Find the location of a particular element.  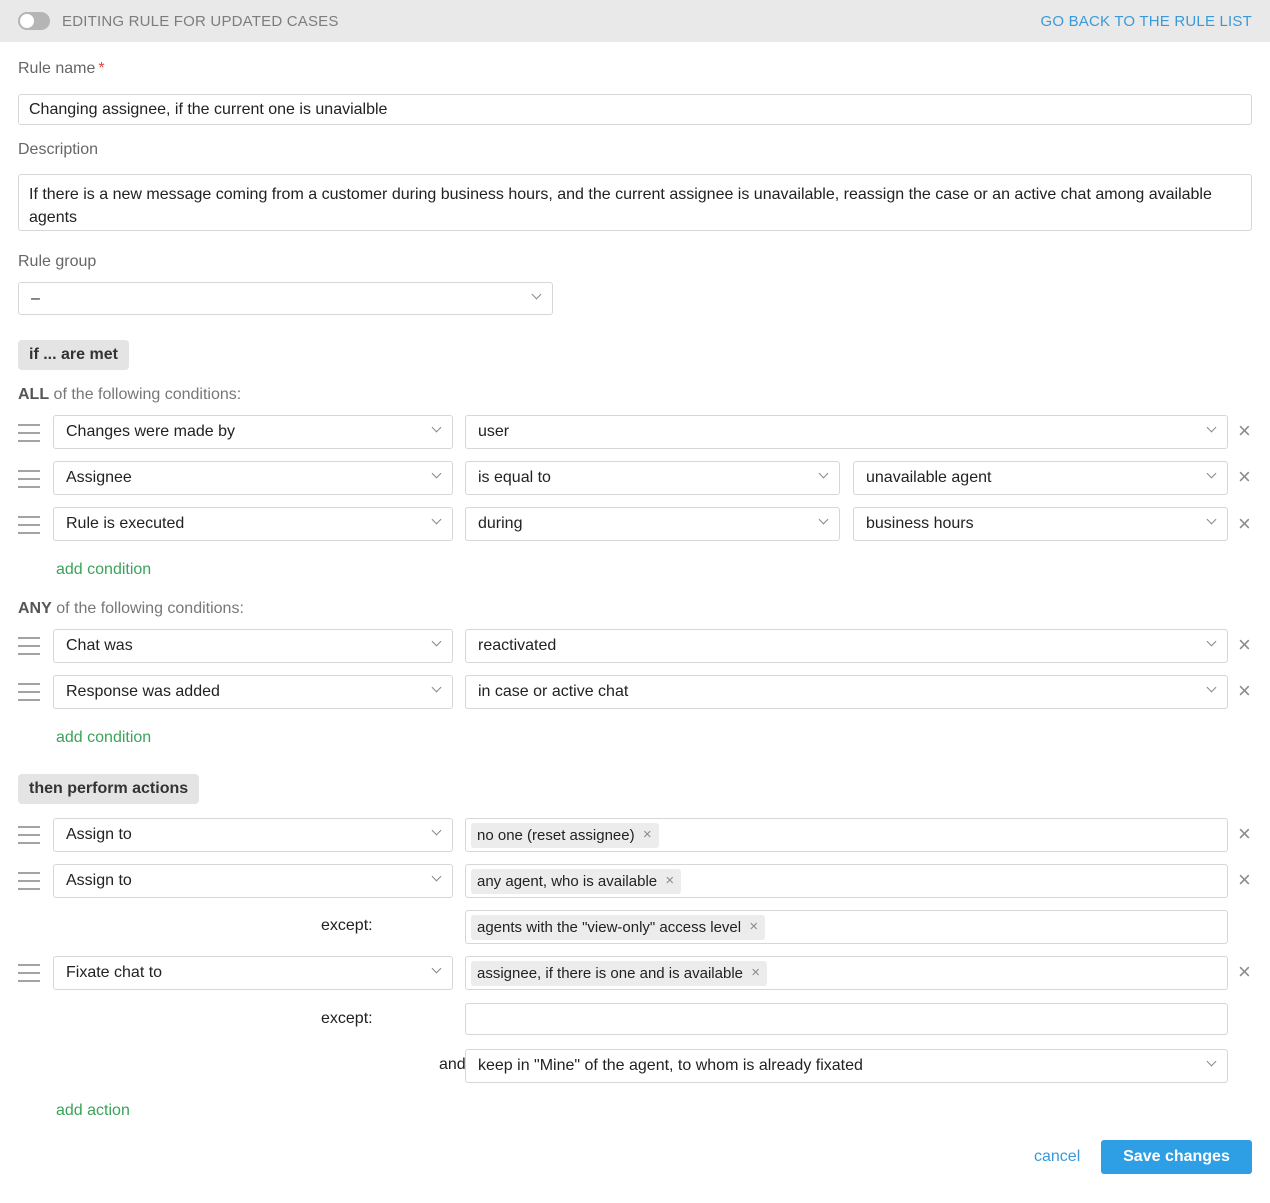

condition-operator-select: is equal to is located at coordinates (652, 478).